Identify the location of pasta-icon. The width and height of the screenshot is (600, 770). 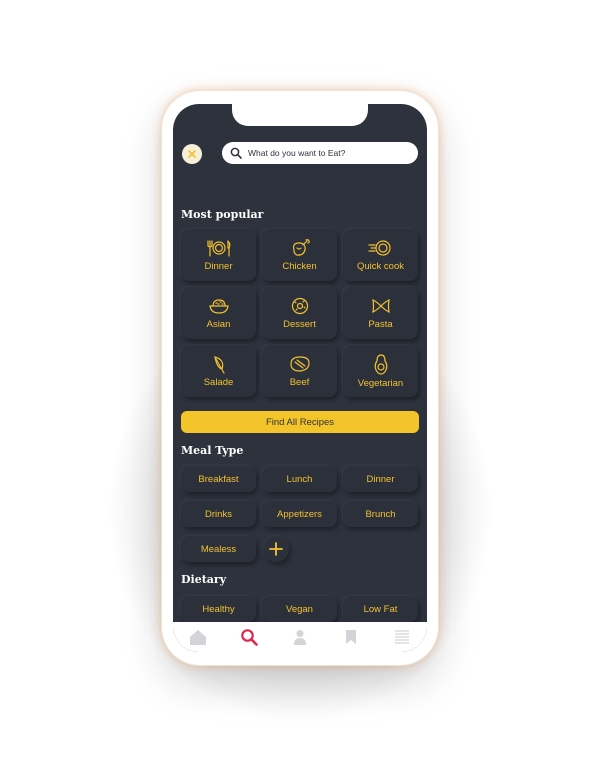
(380, 306).